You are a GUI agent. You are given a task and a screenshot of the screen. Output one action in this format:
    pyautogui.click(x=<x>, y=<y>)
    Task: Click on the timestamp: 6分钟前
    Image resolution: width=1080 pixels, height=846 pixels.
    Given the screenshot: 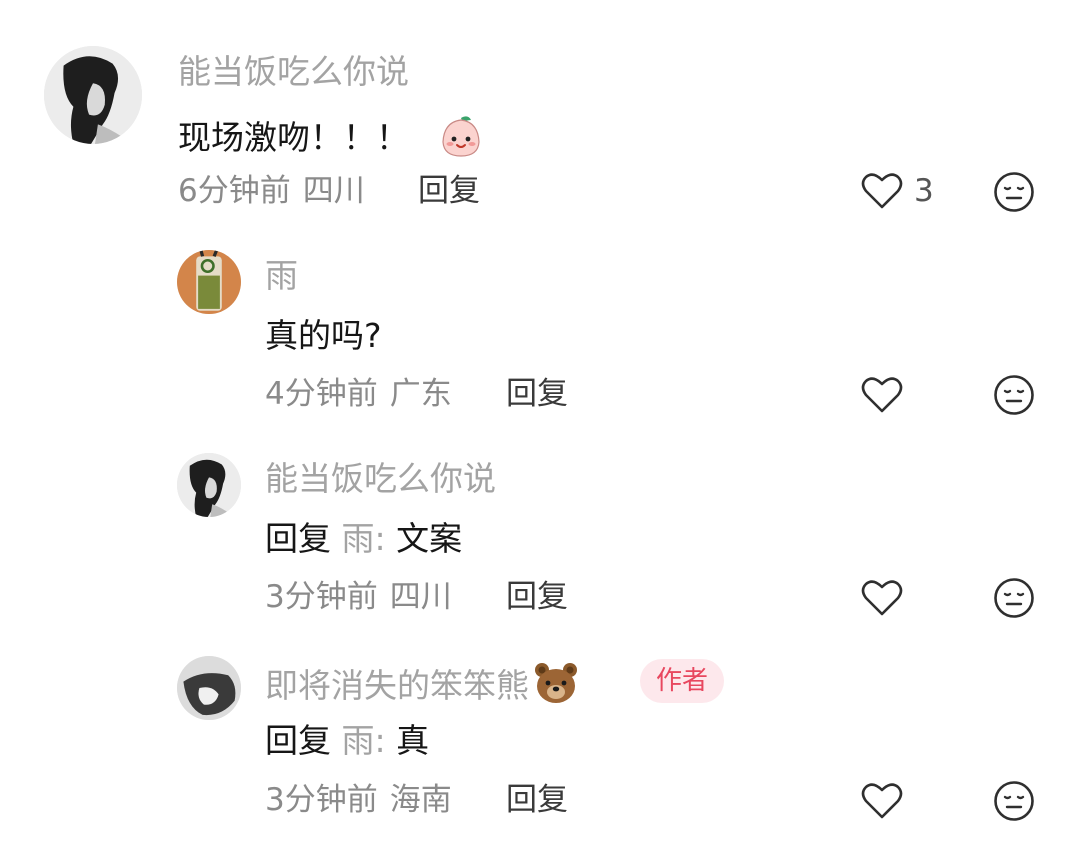 What is the action you would take?
    pyautogui.click(x=234, y=191)
    